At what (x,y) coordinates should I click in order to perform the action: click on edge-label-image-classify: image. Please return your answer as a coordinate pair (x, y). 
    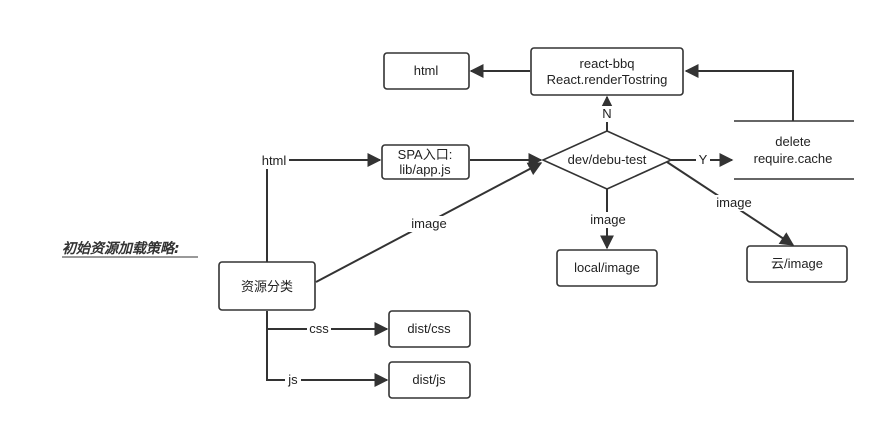
    Looking at the image, I should click on (429, 224).